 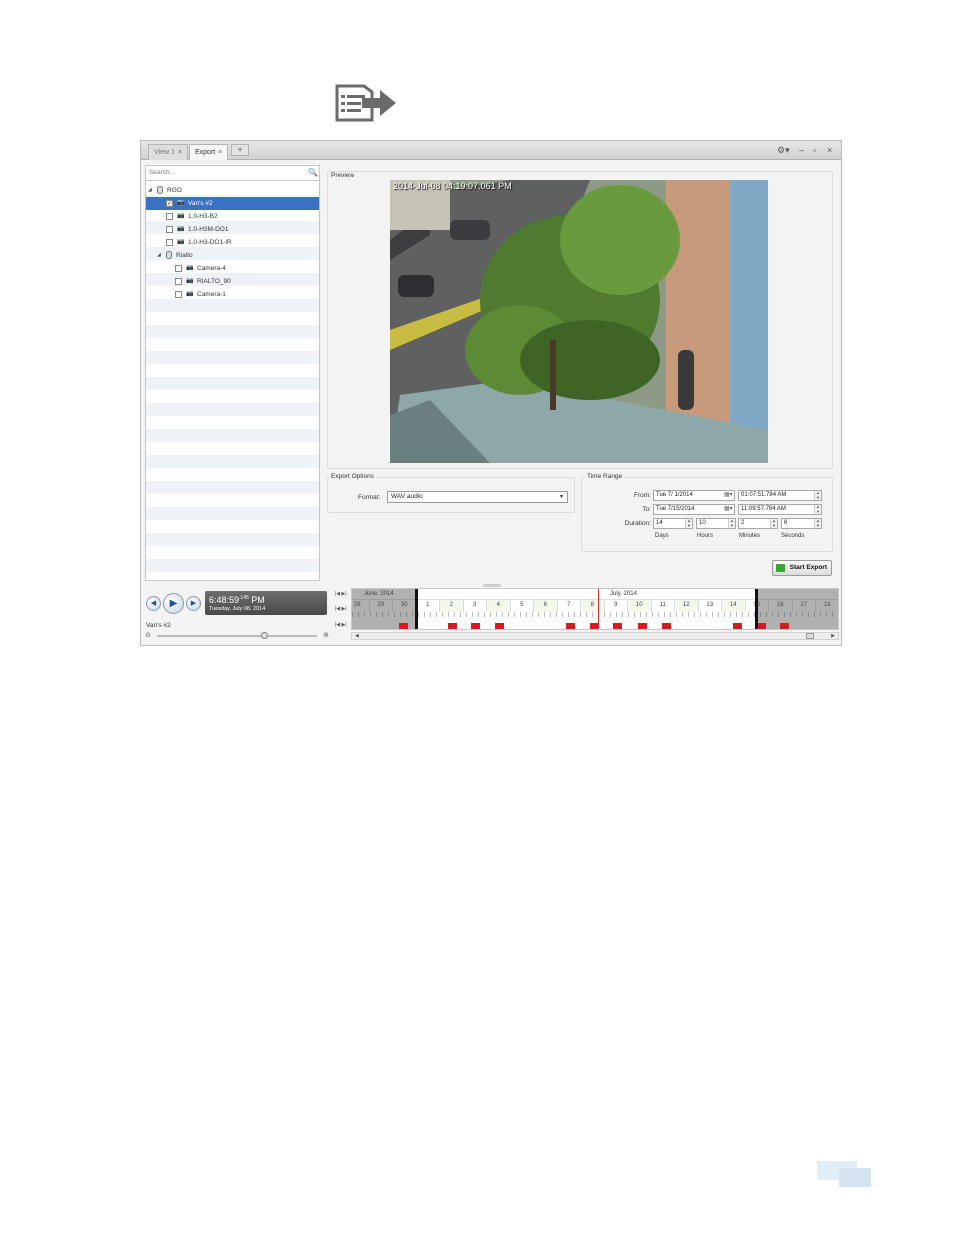 What do you see at coordinates (801, 523) in the screenshot?
I see `duration-seconds-field: 6 ▲ ▼` at bounding box center [801, 523].